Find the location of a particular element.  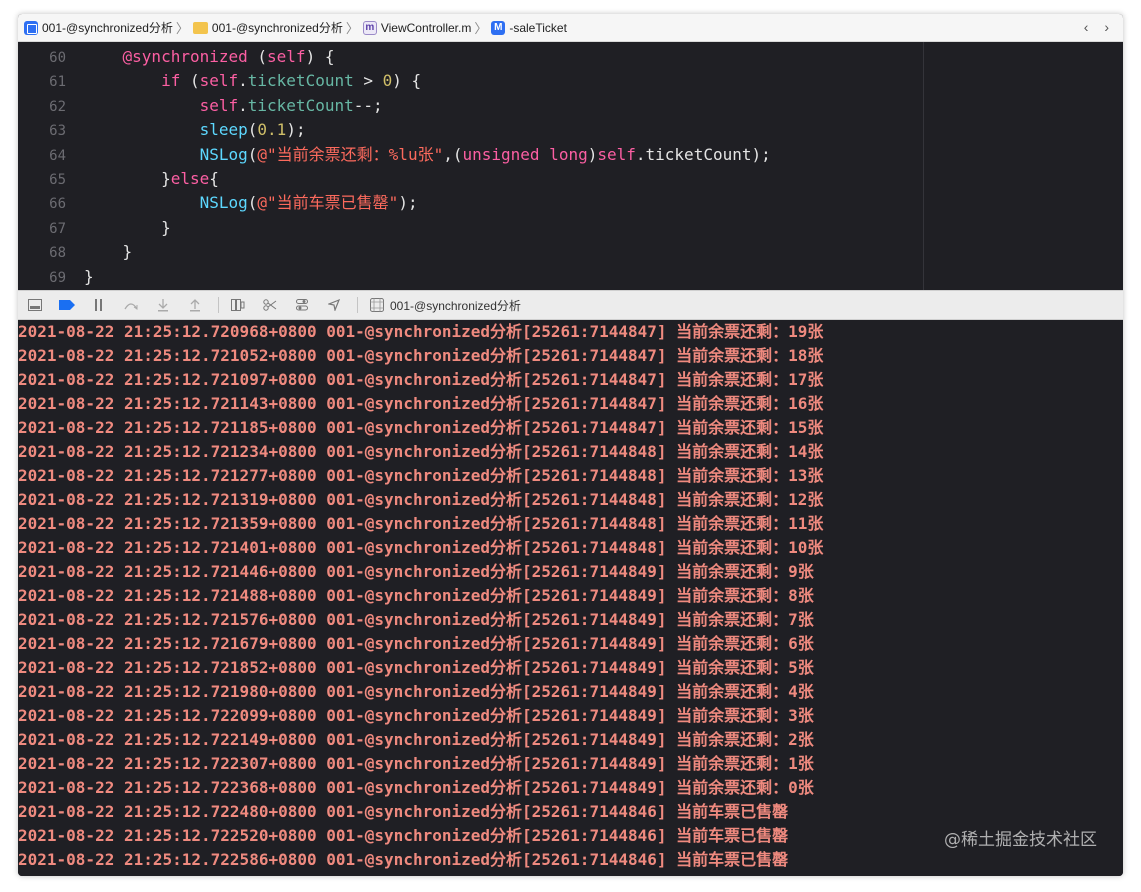

code-token: { is located at coordinates (214, 178).